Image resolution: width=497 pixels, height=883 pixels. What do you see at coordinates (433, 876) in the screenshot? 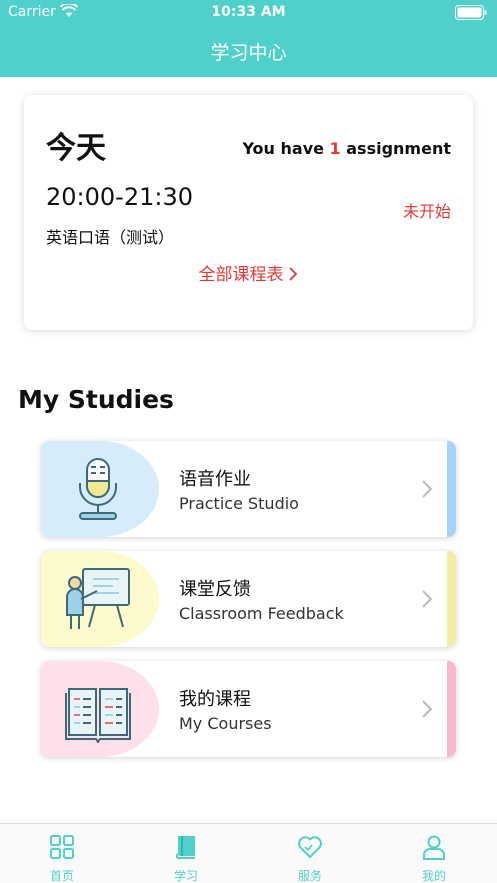
I see `tab-label: 我的` at bounding box center [433, 876].